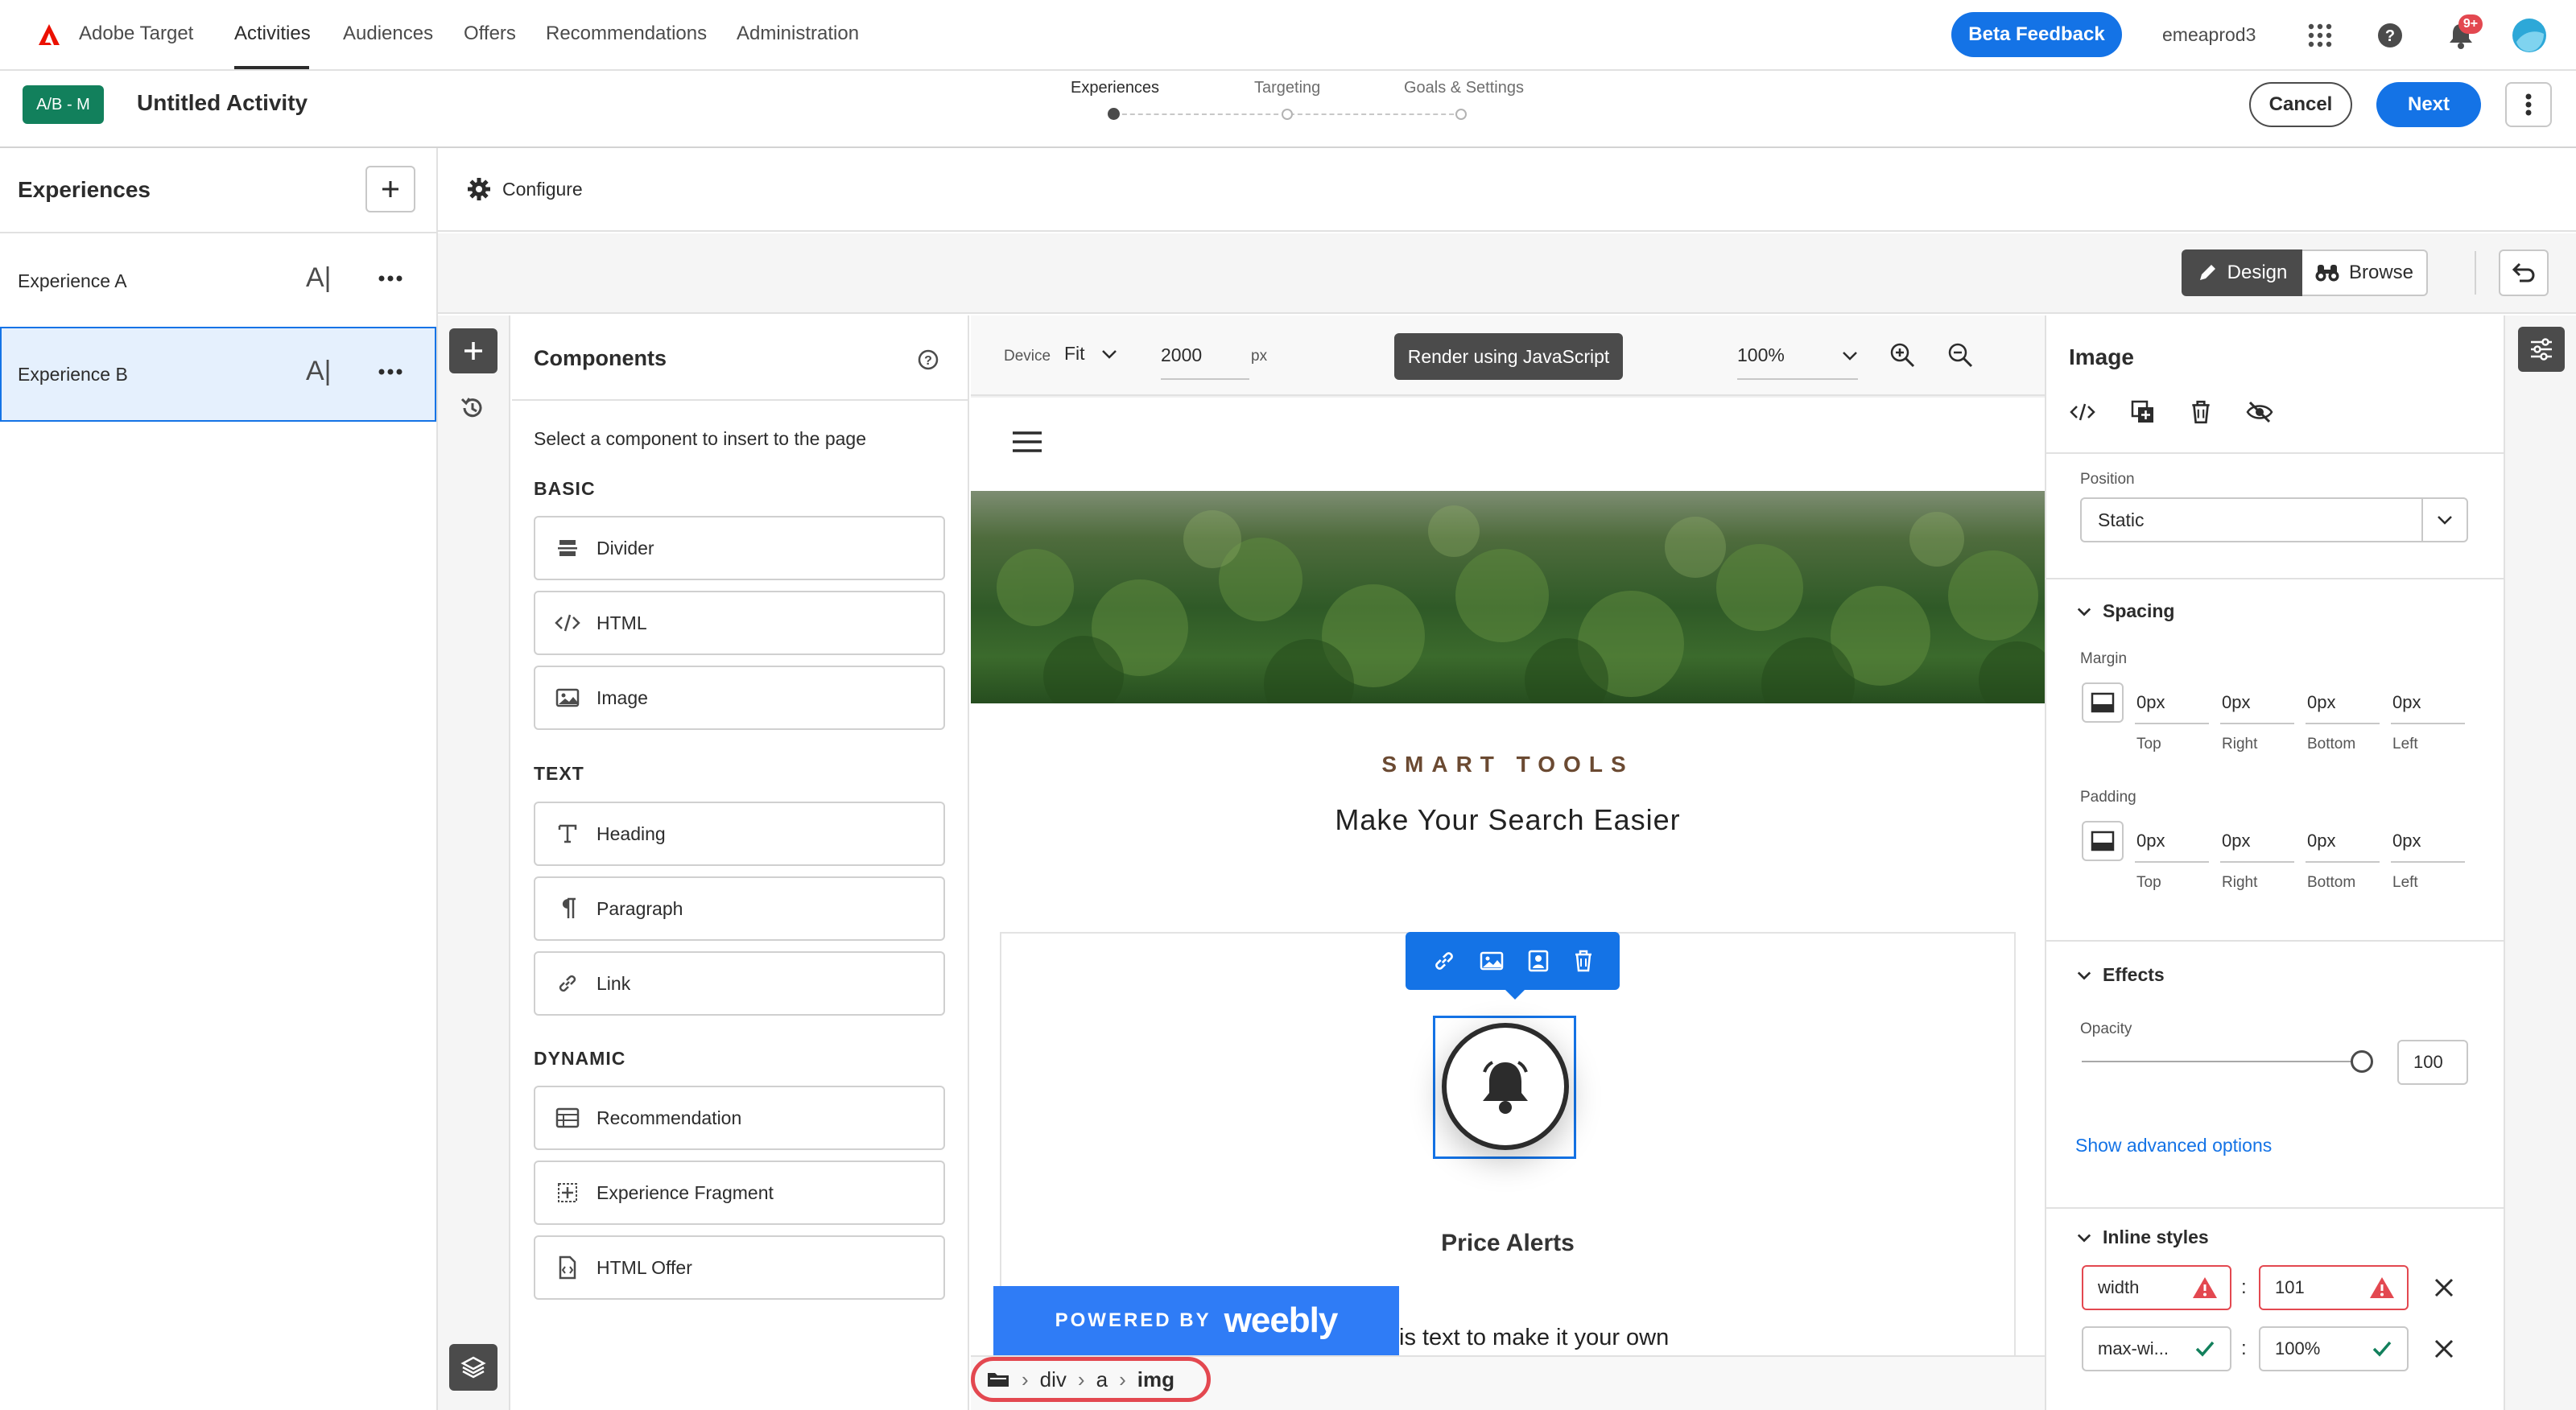 The width and height of the screenshot is (2576, 1410). What do you see at coordinates (2320, 35) in the screenshot?
I see `apps-grid-icon` at bounding box center [2320, 35].